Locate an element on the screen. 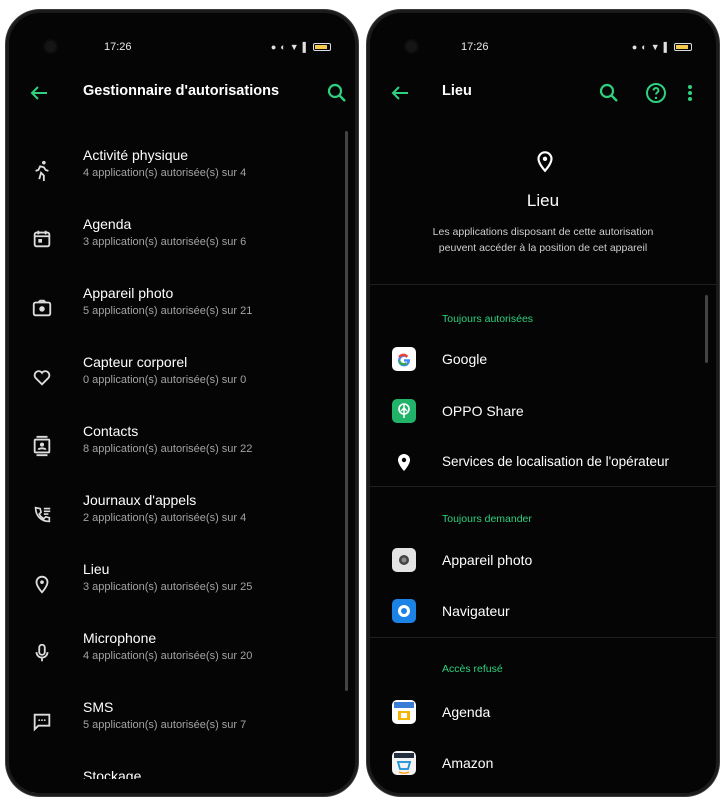 The width and height of the screenshot is (724, 801). browser-icon is located at coordinates (404, 611).